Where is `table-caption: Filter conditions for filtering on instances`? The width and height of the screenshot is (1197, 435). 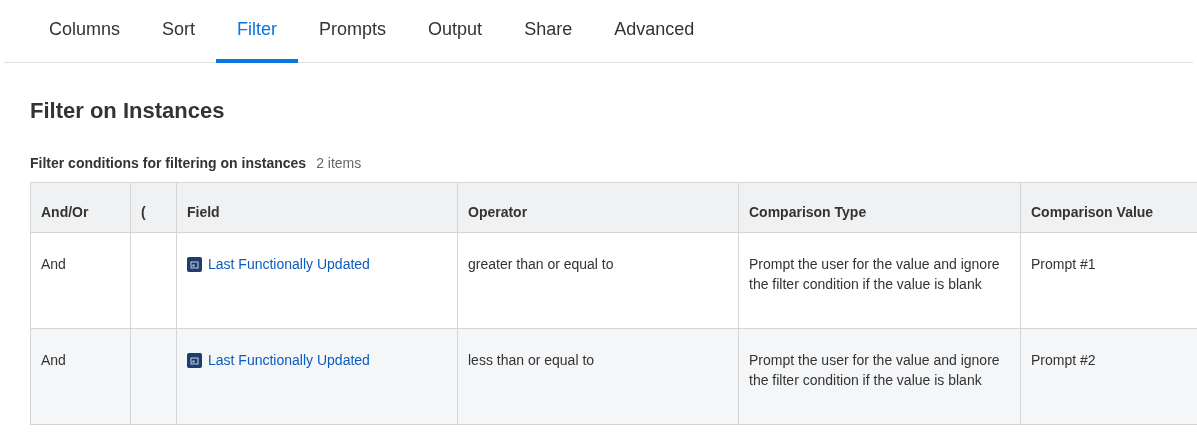 table-caption: Filter conditions for filtering on instances is located at coordinates (168, 163).